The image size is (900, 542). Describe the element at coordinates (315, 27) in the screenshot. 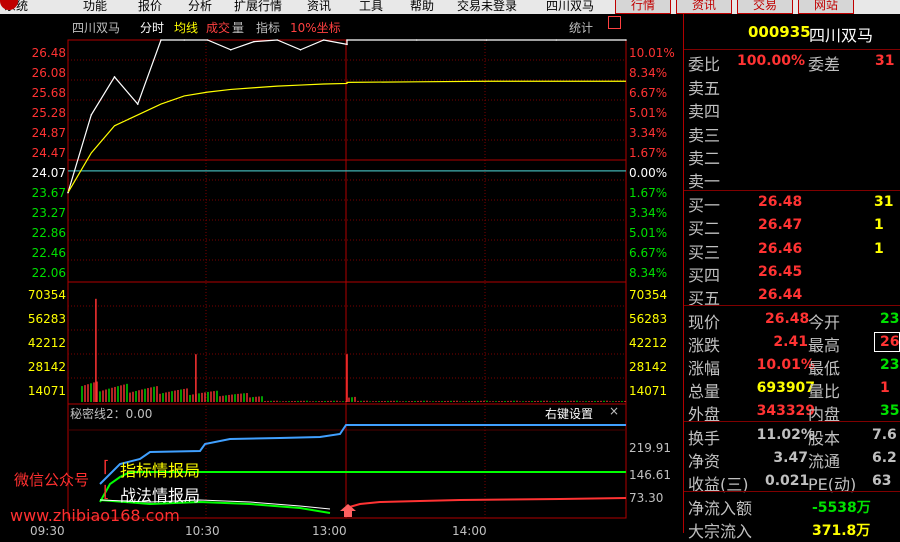

I see `tab-10pct-coord: 10%坐标` at that location.